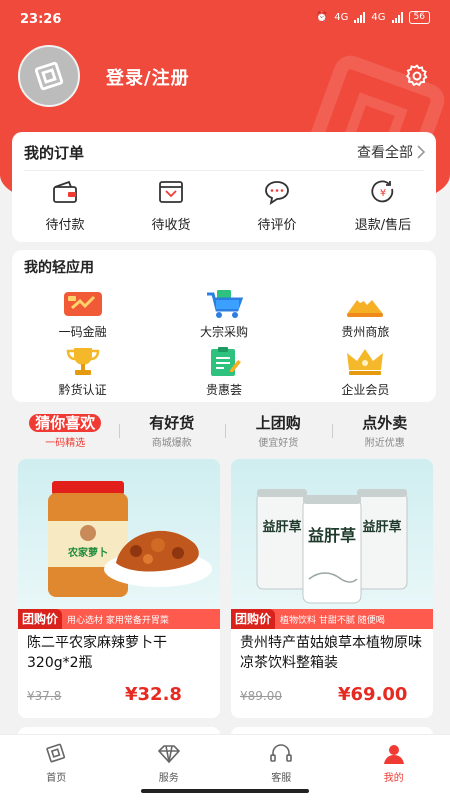 The width and height of the screenshot is (450, 800). What do you see at coordinates (225, 791) in the screenshot?
I see `gesture-home-bar` at bounding box center [225, 791].